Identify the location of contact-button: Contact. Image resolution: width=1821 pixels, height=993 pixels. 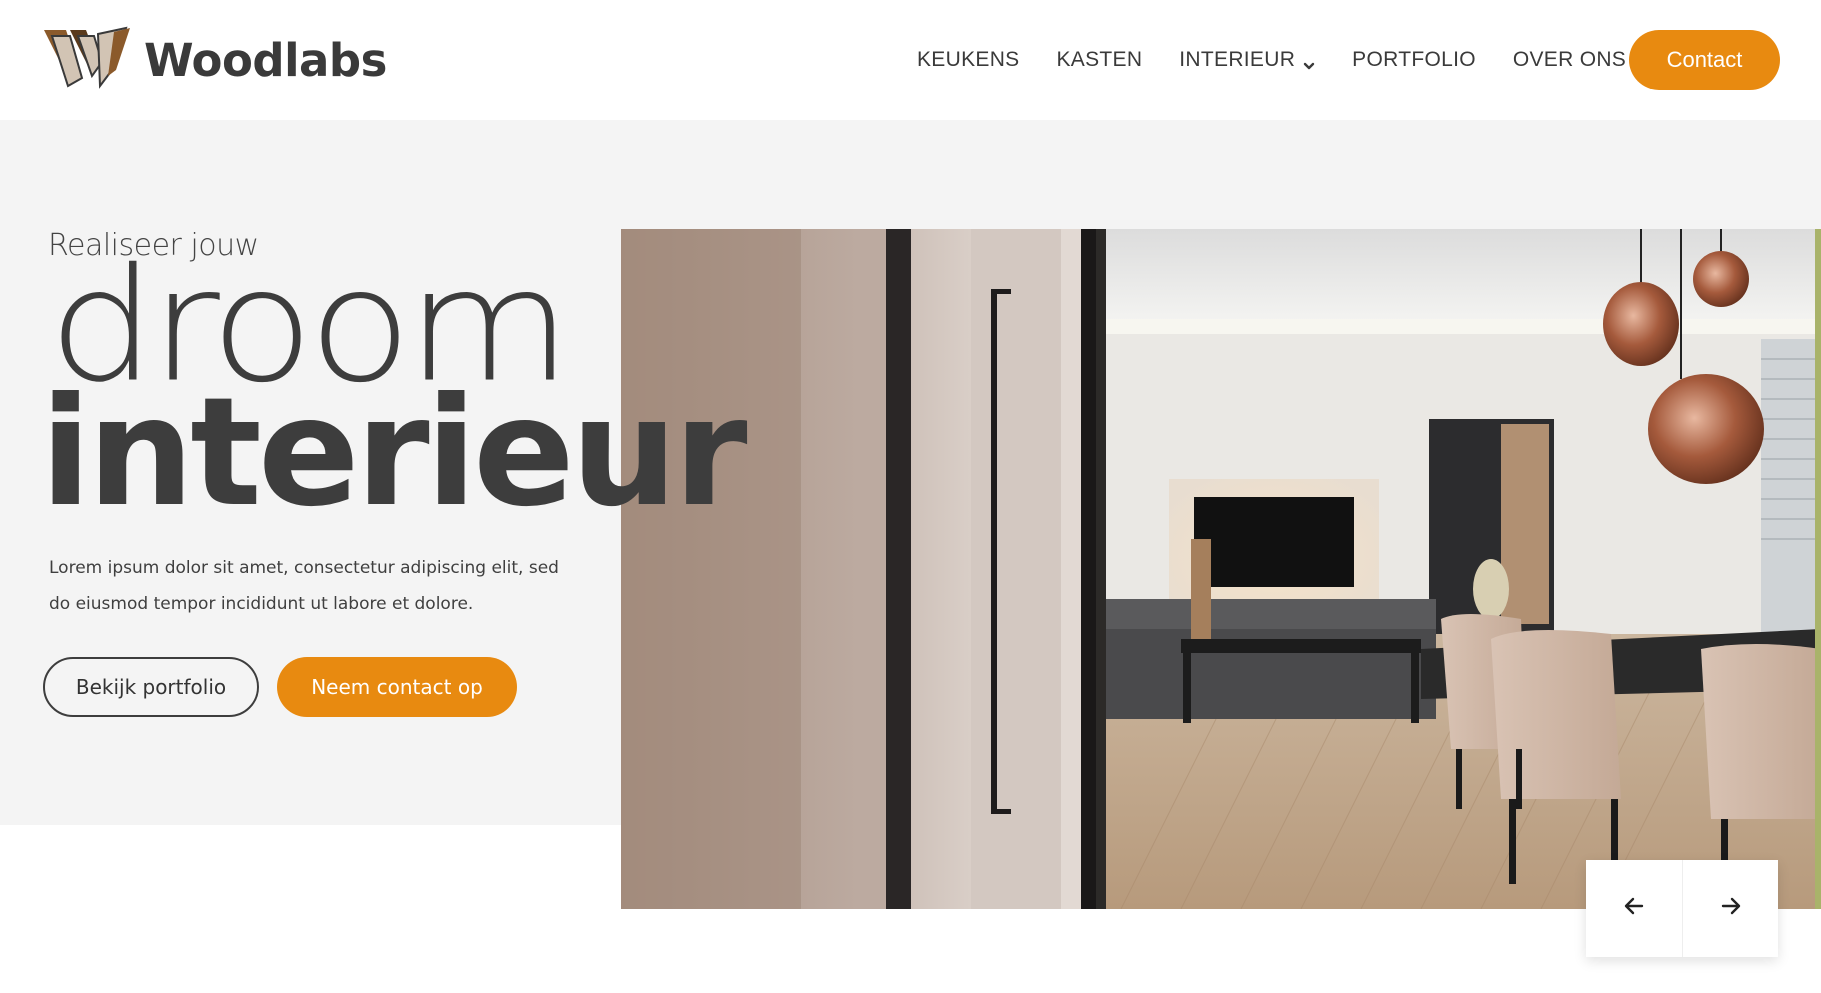
(1704, 60).